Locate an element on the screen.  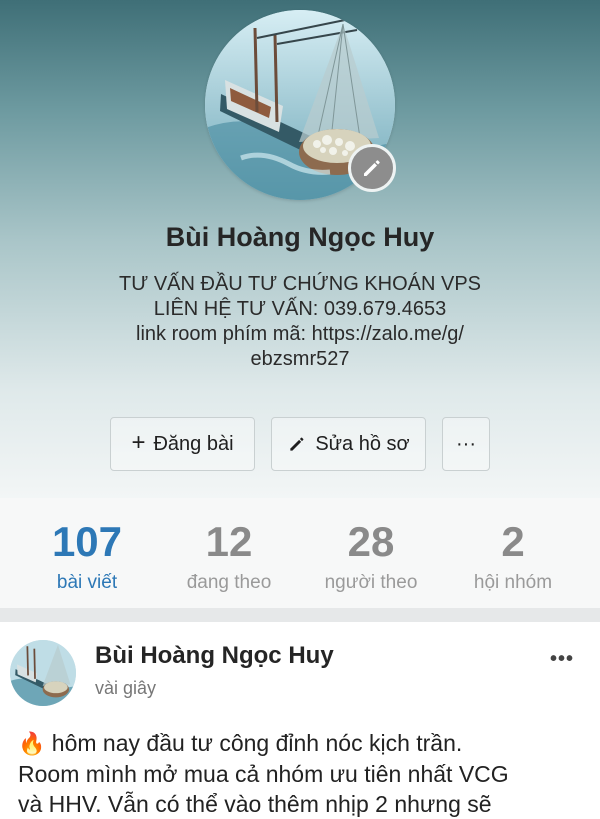
edit-avatar-button is located at coordinates (372, 168).